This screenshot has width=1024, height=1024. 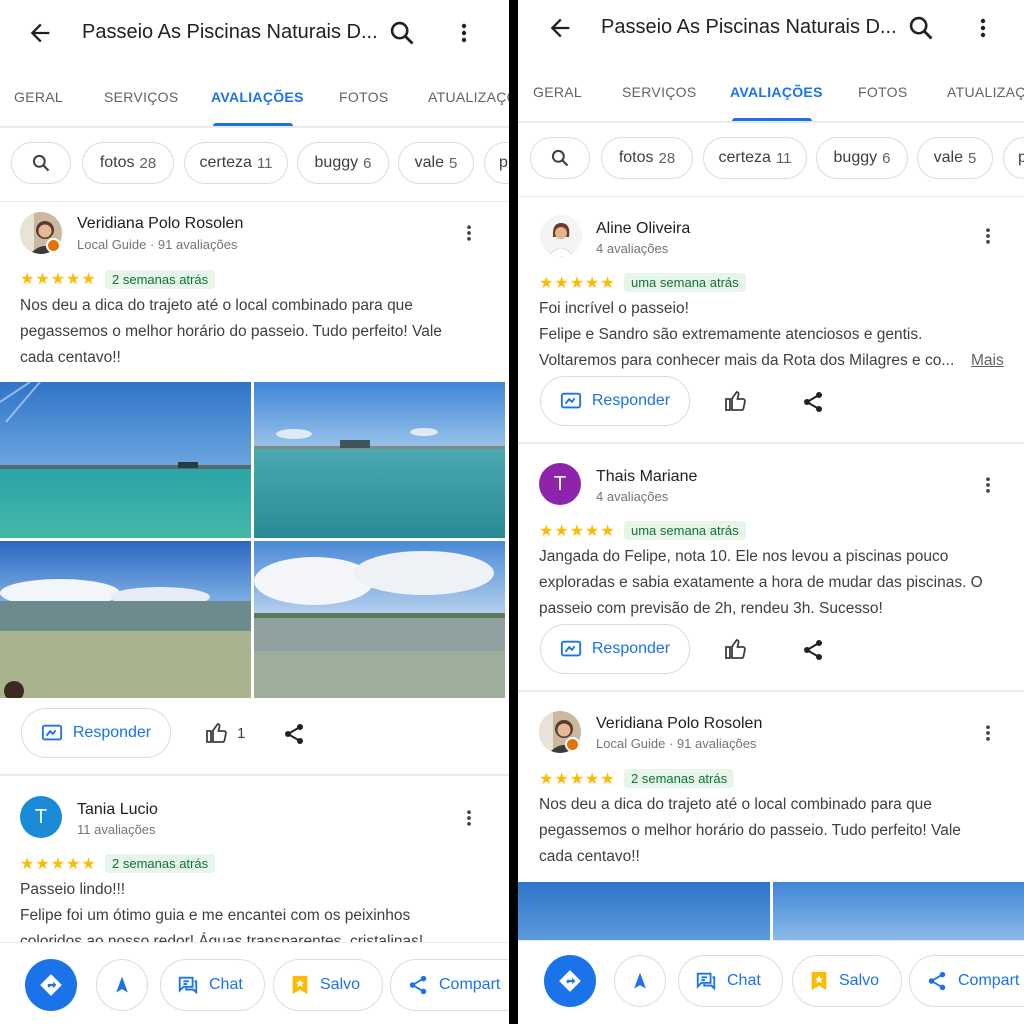 What do you see at coordinates (561, 236) in the screenshot?
I see `avatar` at bounding box center [561, 236].